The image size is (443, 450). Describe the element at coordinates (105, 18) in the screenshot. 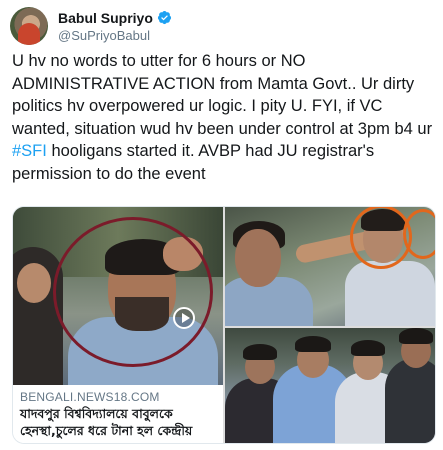

I see `display-name: Babul Supriyo` at that location.